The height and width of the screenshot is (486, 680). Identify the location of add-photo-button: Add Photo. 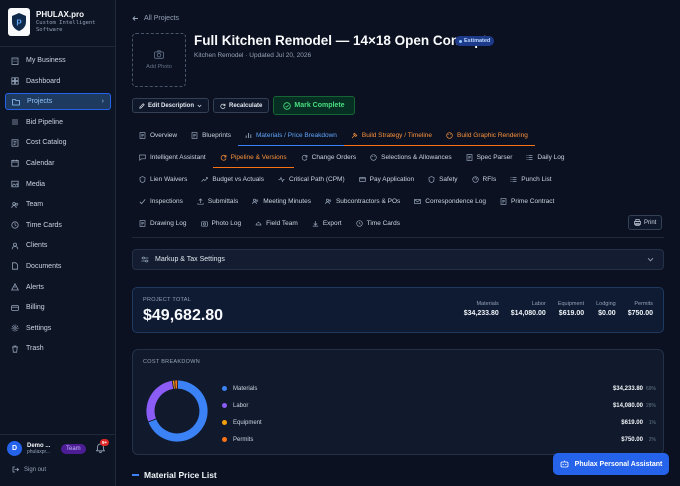
(159, 60).